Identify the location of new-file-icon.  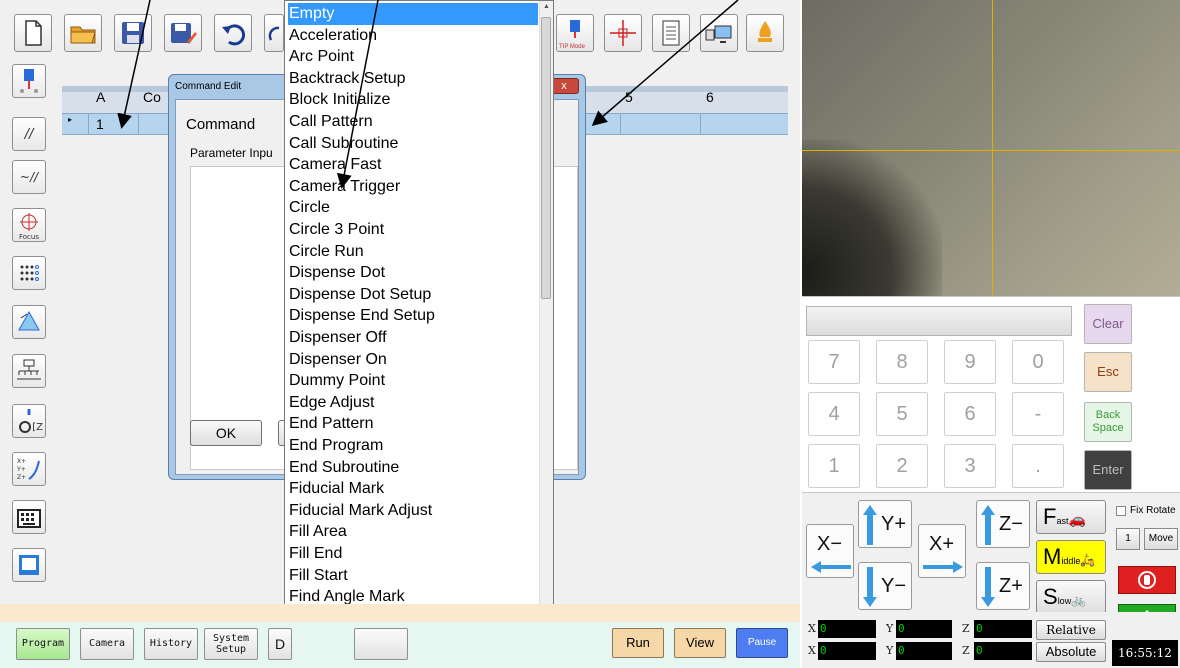
(33, 33).